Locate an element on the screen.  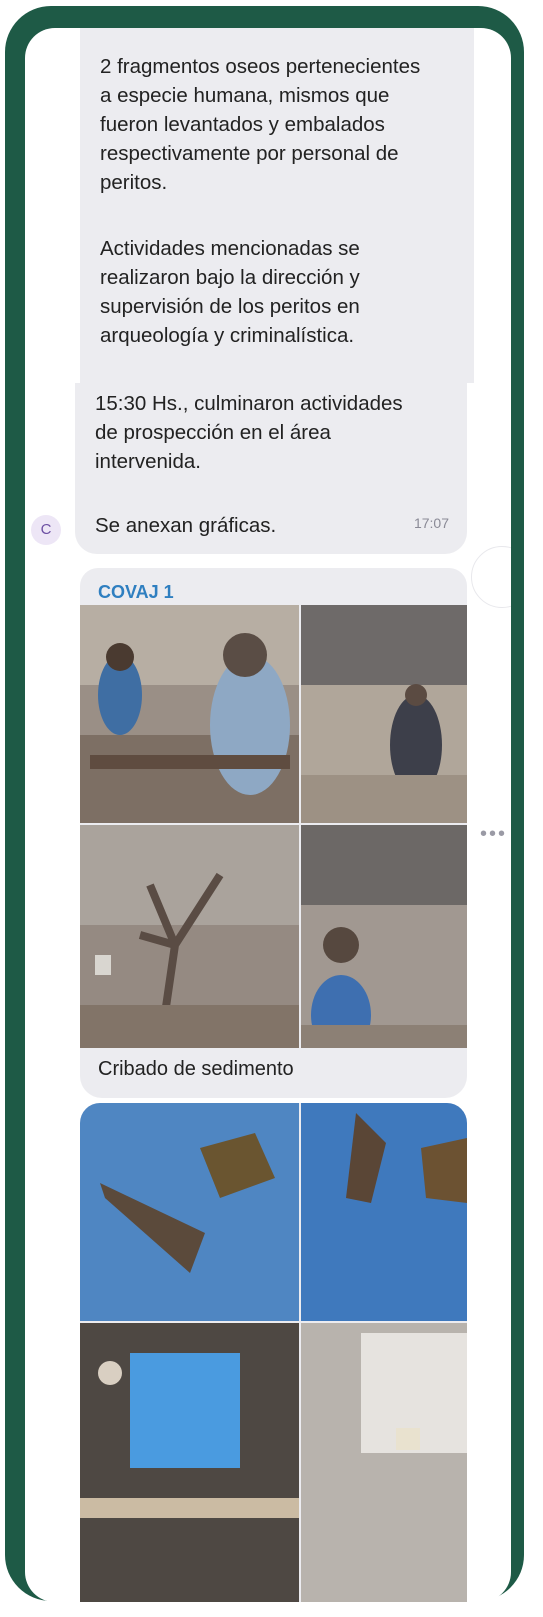
text-line: Actividades mencionadas se is located at coordinates (230, 248).